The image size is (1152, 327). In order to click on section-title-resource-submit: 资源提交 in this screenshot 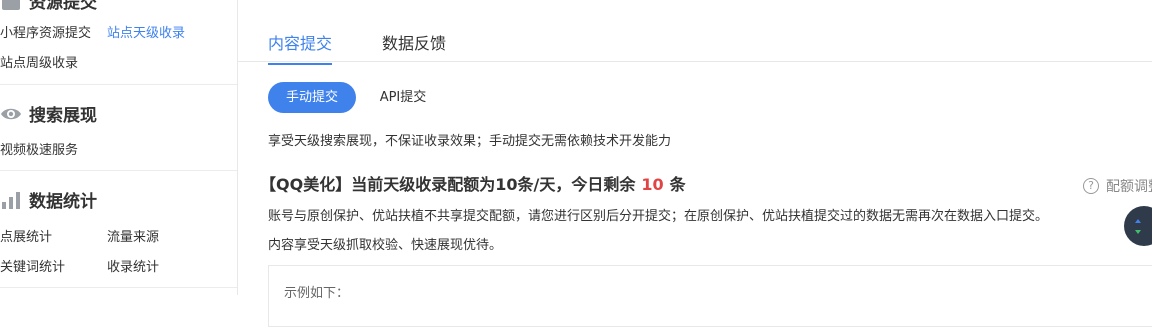, I will do `click(48, 6)`.